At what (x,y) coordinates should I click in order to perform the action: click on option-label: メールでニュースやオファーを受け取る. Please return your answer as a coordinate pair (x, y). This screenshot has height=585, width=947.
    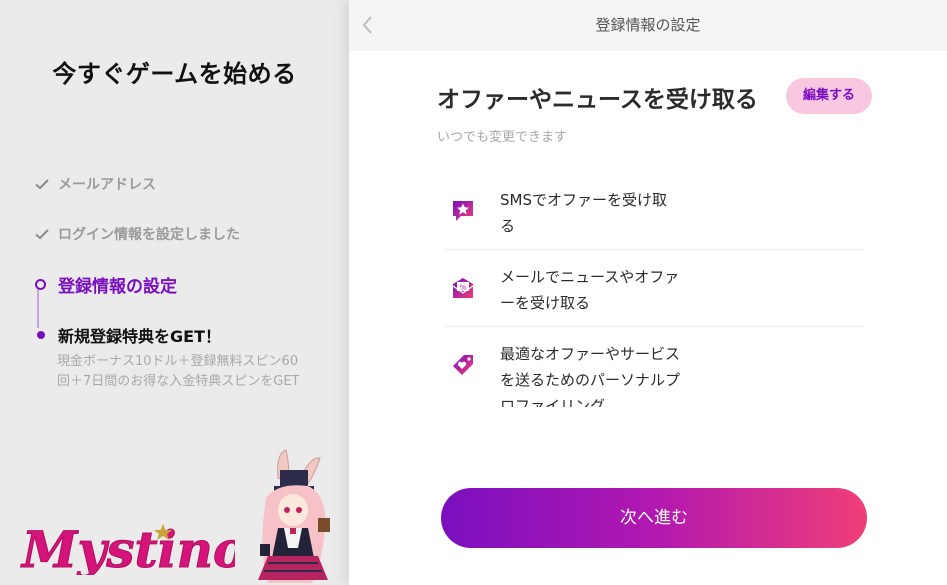
    Looking at the image, I should click on (590, 290).